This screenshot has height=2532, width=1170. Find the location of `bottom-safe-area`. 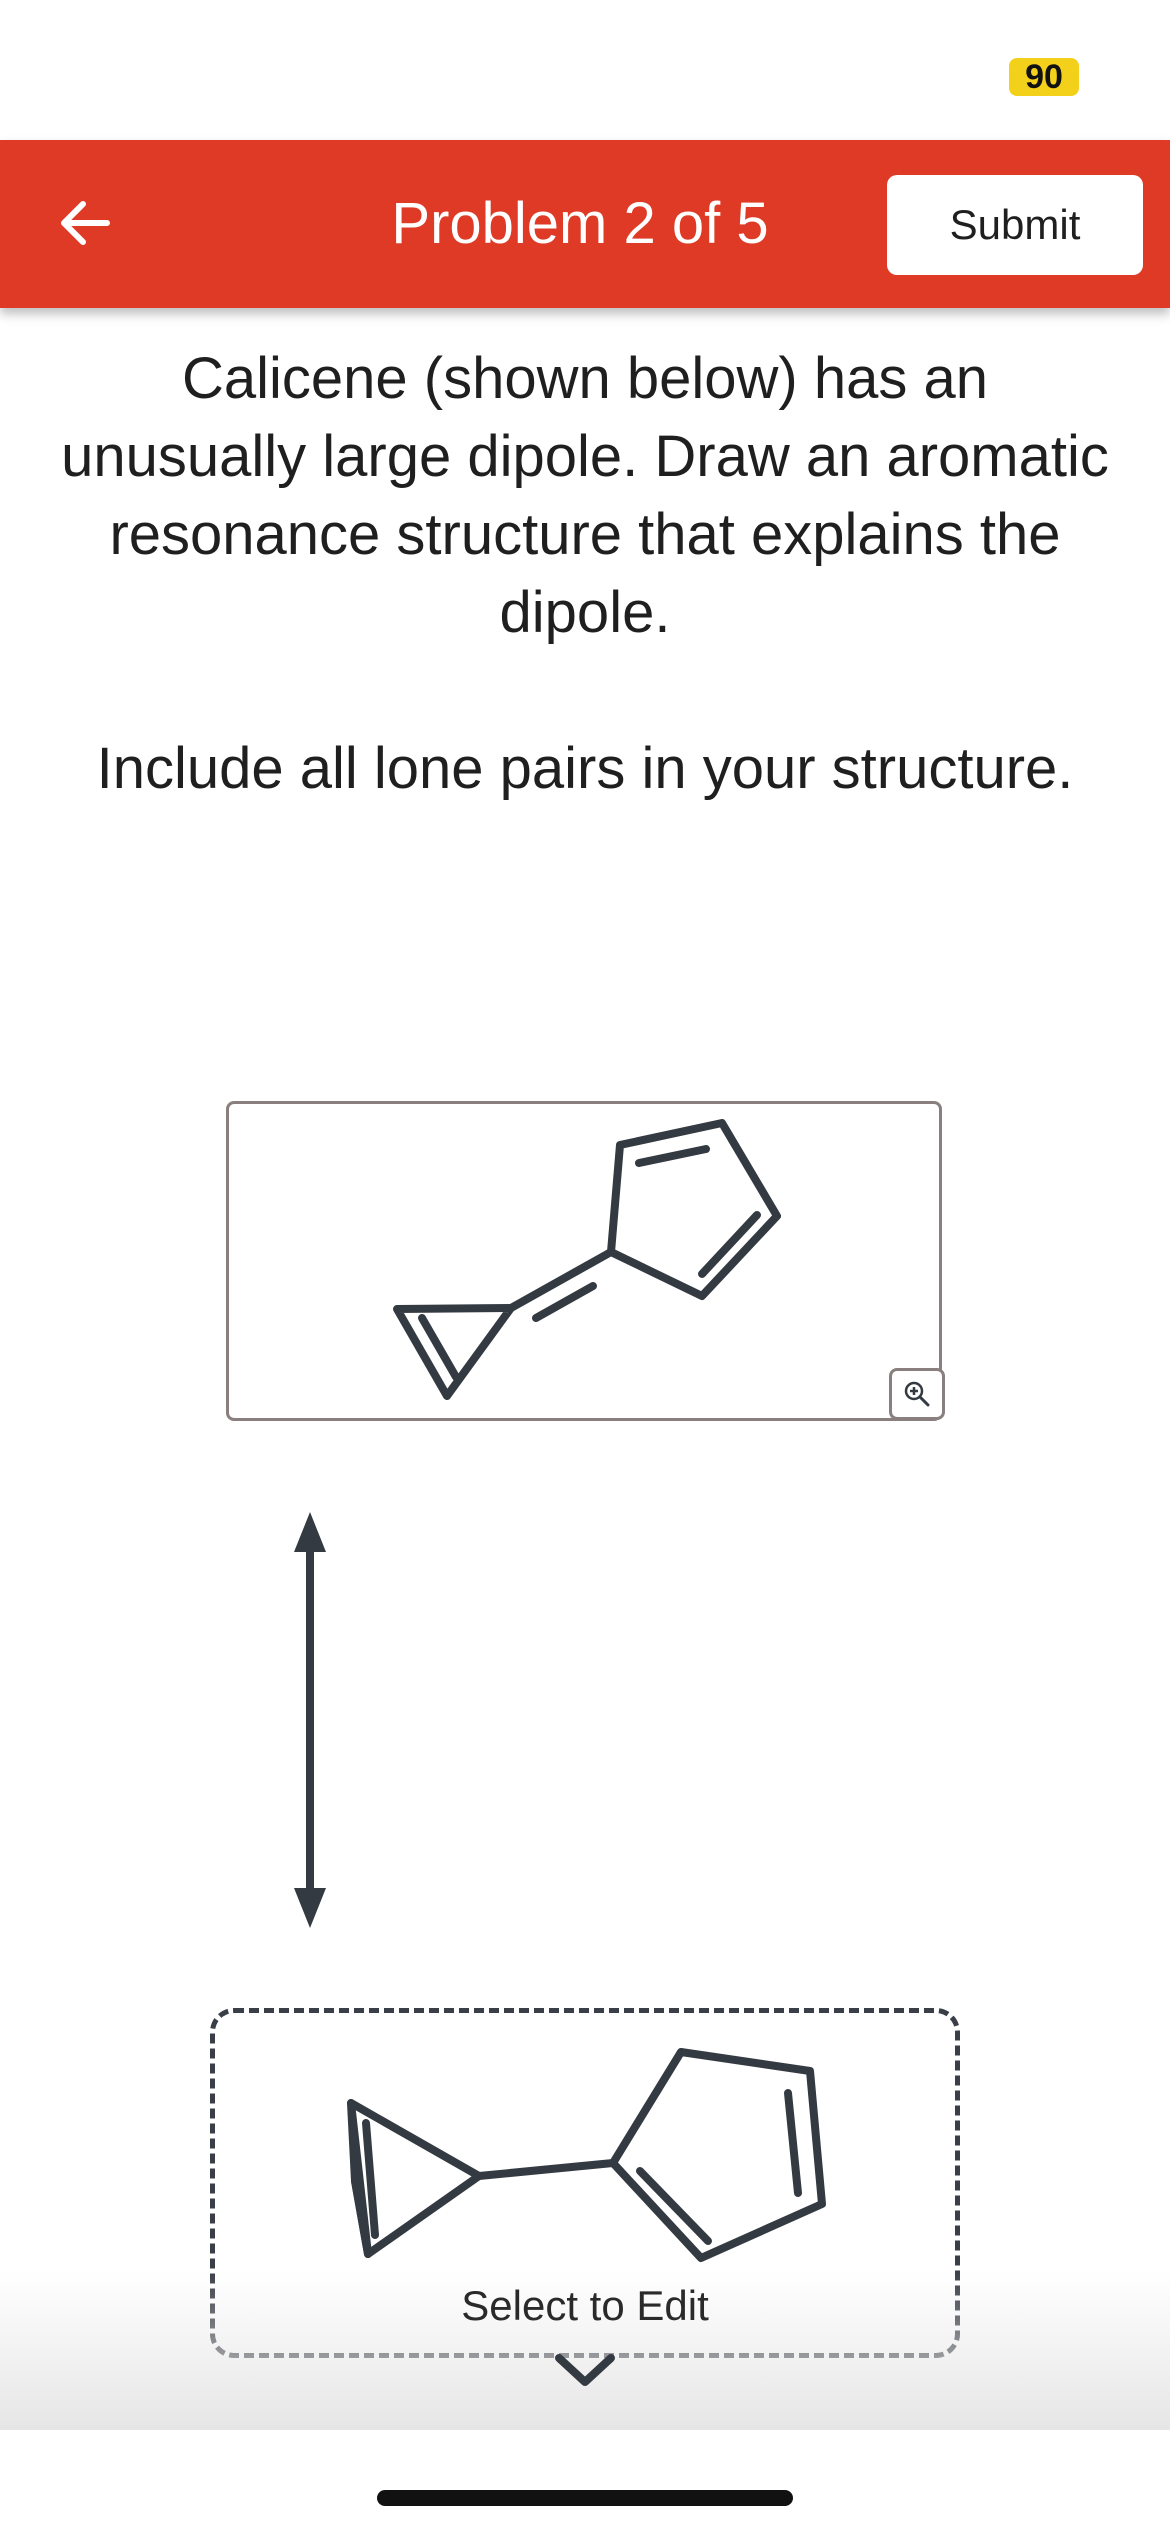

bottom-safe-area is located at coordinates (585, 2481).